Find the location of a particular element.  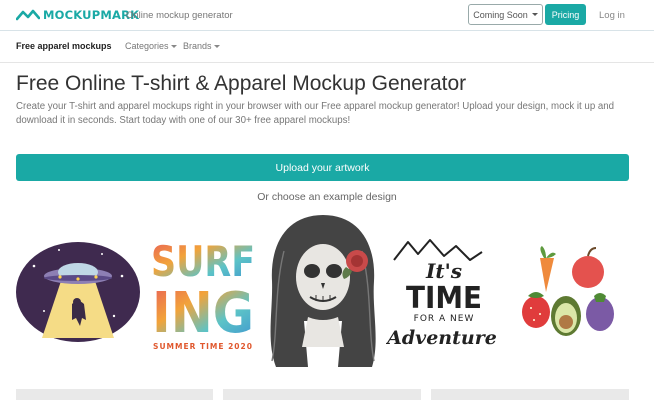

adventure-line2: TIME is located at coordinates (444, 298).